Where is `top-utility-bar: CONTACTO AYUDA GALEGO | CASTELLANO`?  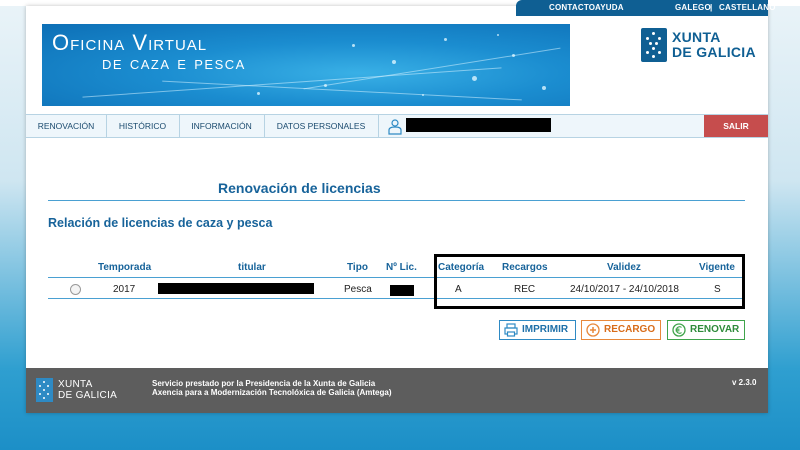
top-utility-bar: CONTACTO AYUDA GALEGO | CASTELLANO is located at coordinates (645, 8).